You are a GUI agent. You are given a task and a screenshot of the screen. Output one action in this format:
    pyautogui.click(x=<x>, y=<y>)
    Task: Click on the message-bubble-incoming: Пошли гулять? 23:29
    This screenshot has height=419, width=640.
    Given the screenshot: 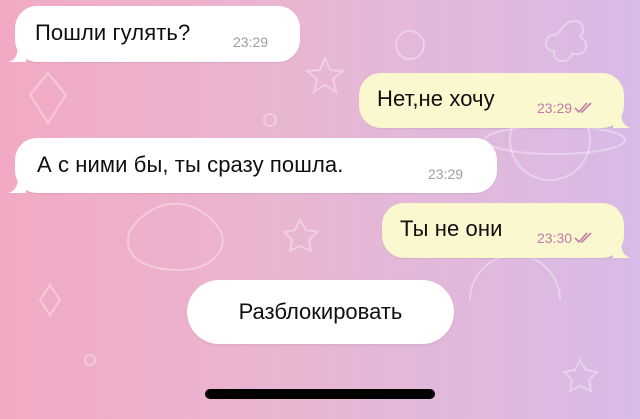 What is the action you would take?
    pyautogui.click(x=154, y=34)
    